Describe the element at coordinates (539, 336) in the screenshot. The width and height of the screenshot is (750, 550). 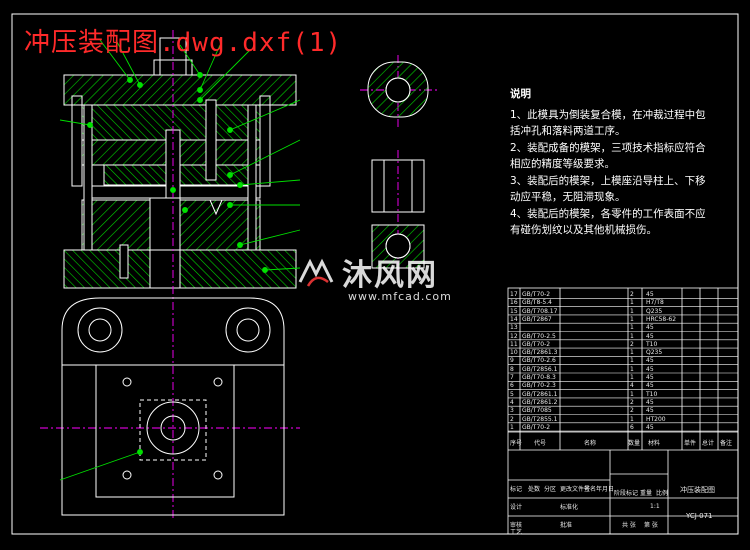
I see `parts-cell: GB/T70-2.5` at that location.